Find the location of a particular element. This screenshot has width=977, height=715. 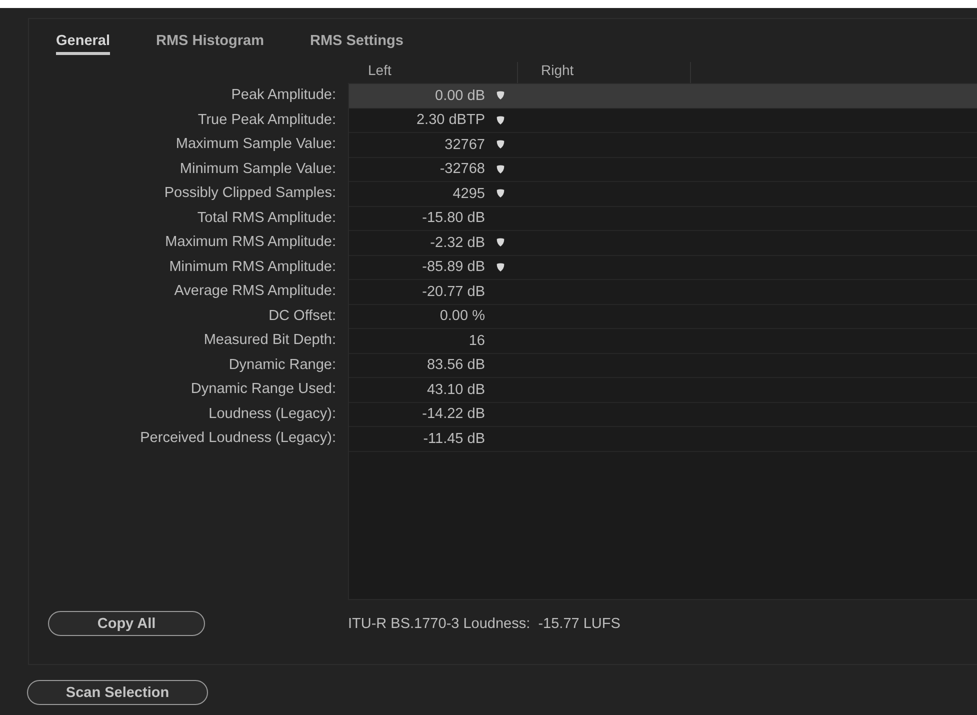

table-row: 0.00 % is located at coordinates (663, 316).